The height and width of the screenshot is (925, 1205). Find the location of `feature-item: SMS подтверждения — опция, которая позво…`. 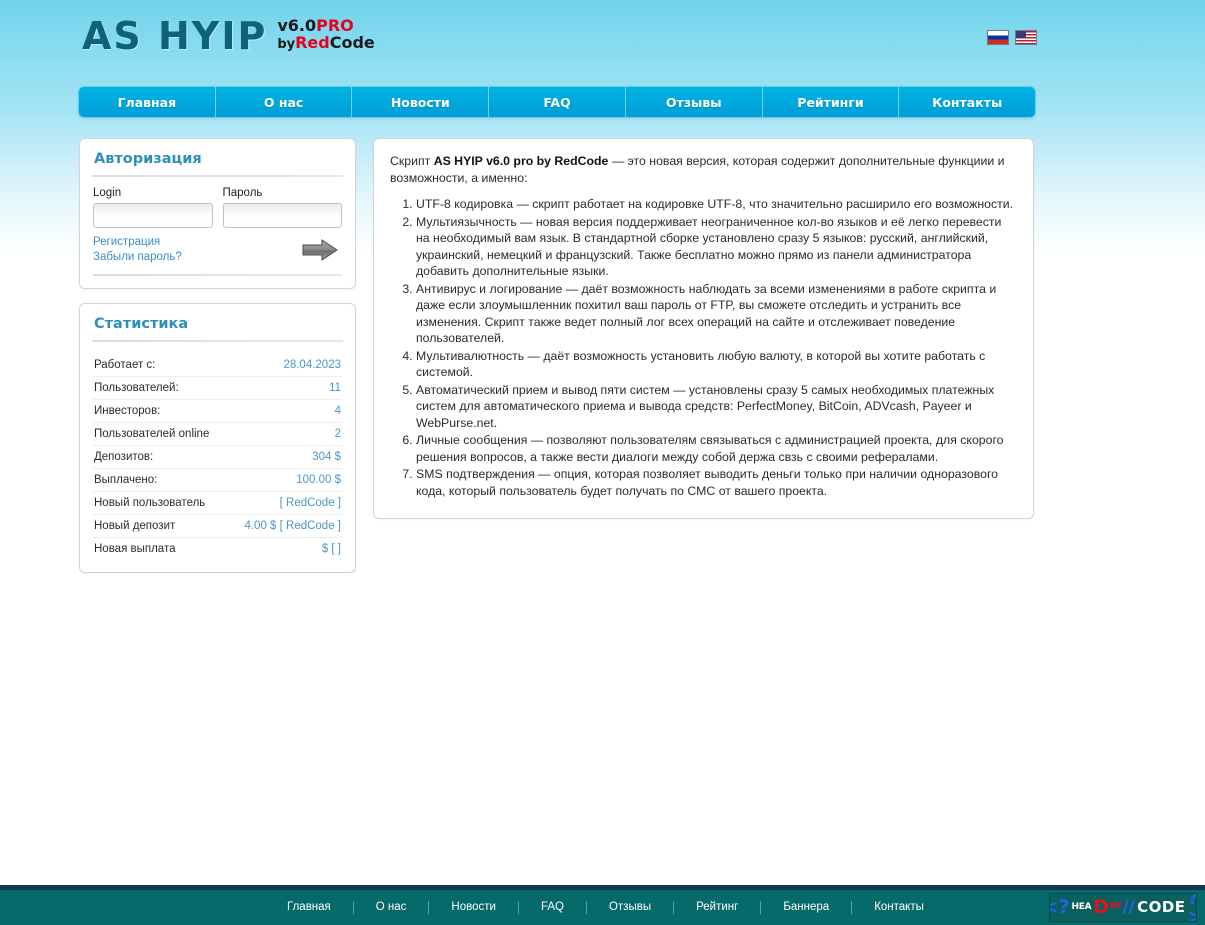

feature-item: SMS подтверждения — опция, которая позво… is located at coordinates (716, 482).